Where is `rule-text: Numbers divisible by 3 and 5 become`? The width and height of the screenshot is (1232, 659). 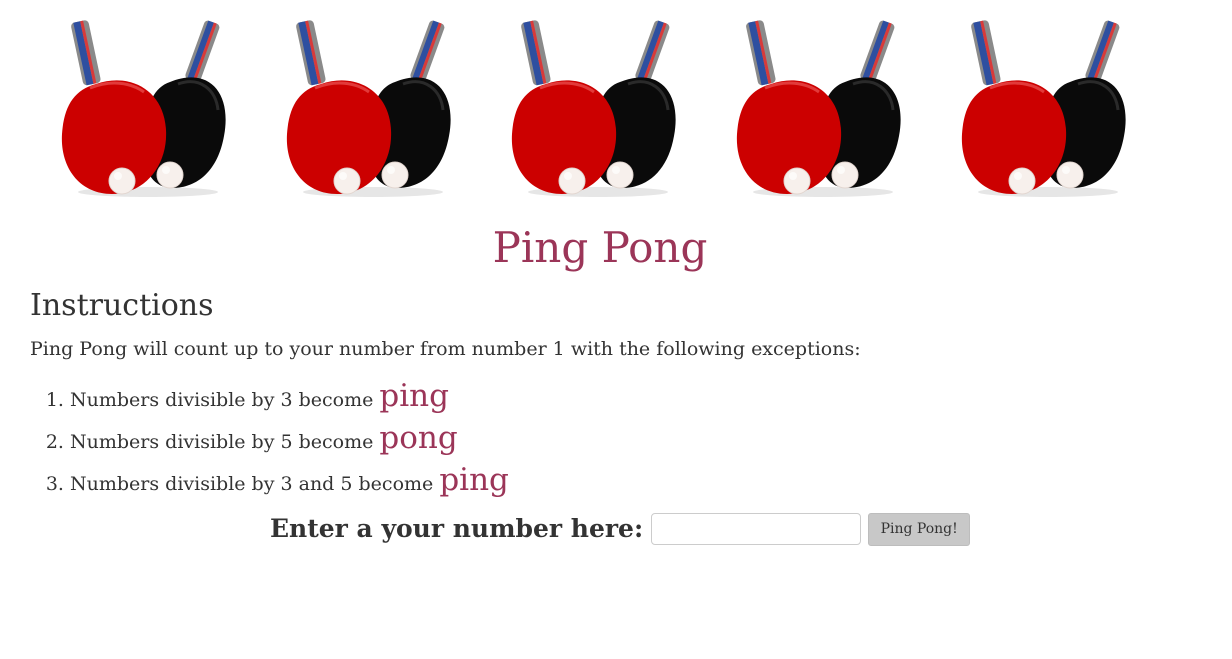 rule-text: Numbers divisible by 3 and 5 become is located at coordinates (255, 484).